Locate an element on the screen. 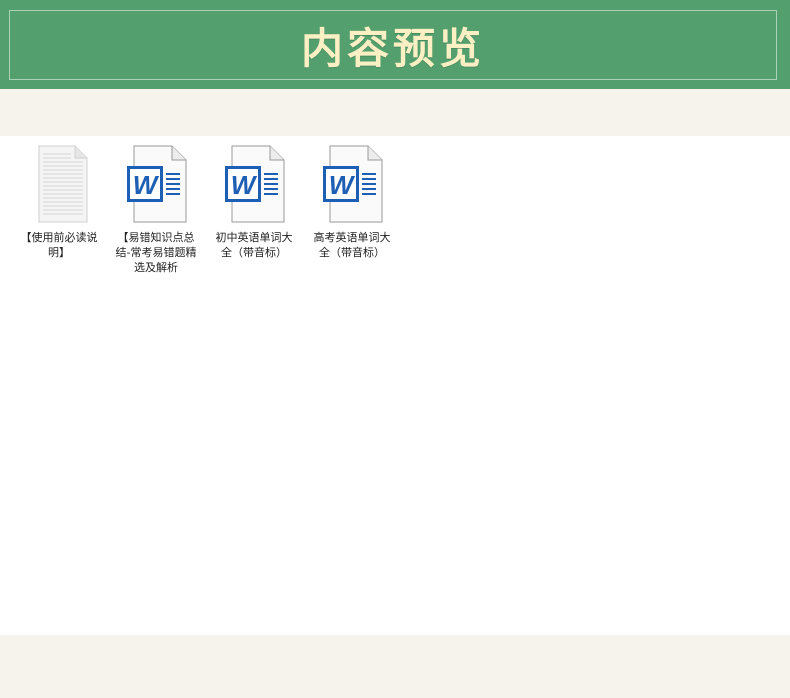 This screenshot has height=698, width=790. file-item-junior-english-words: W 初中英语单词大全（带音标） is located at coordinates (254, 202).